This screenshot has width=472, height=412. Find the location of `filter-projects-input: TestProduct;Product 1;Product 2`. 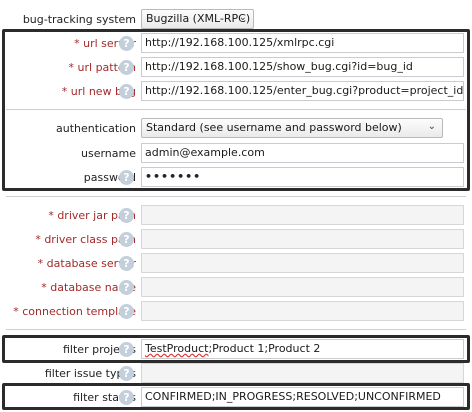

filter-projects-input: TestProduct;Product 1;Product 2 is located at coordinates (302, 349).